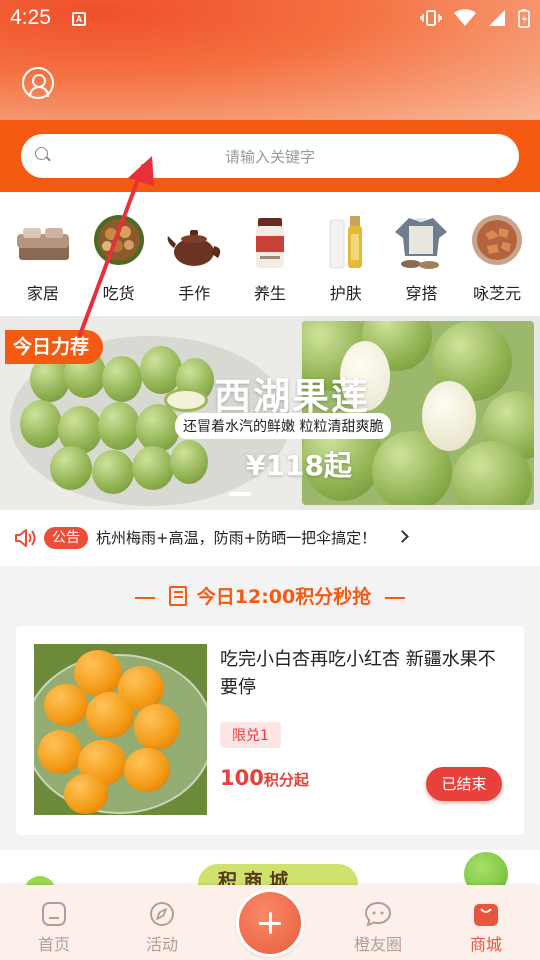 This screenshot has height=960, width=540. What do you see at coordinates (486, 915) in the screenshot?
I see `shopping-bag-icon` at bounding box center [486, 915].